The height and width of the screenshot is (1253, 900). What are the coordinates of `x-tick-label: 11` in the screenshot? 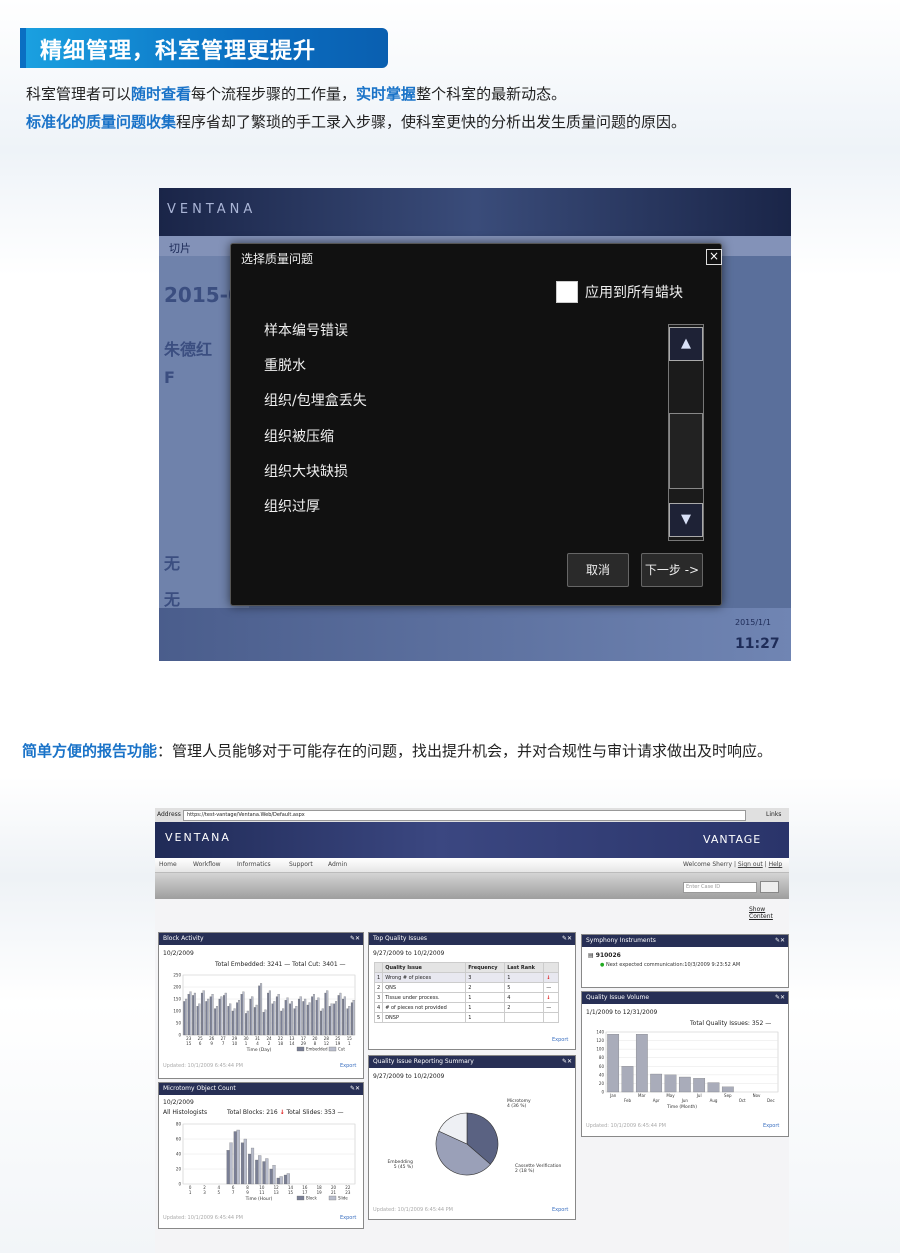 It's located at (262, 1192).